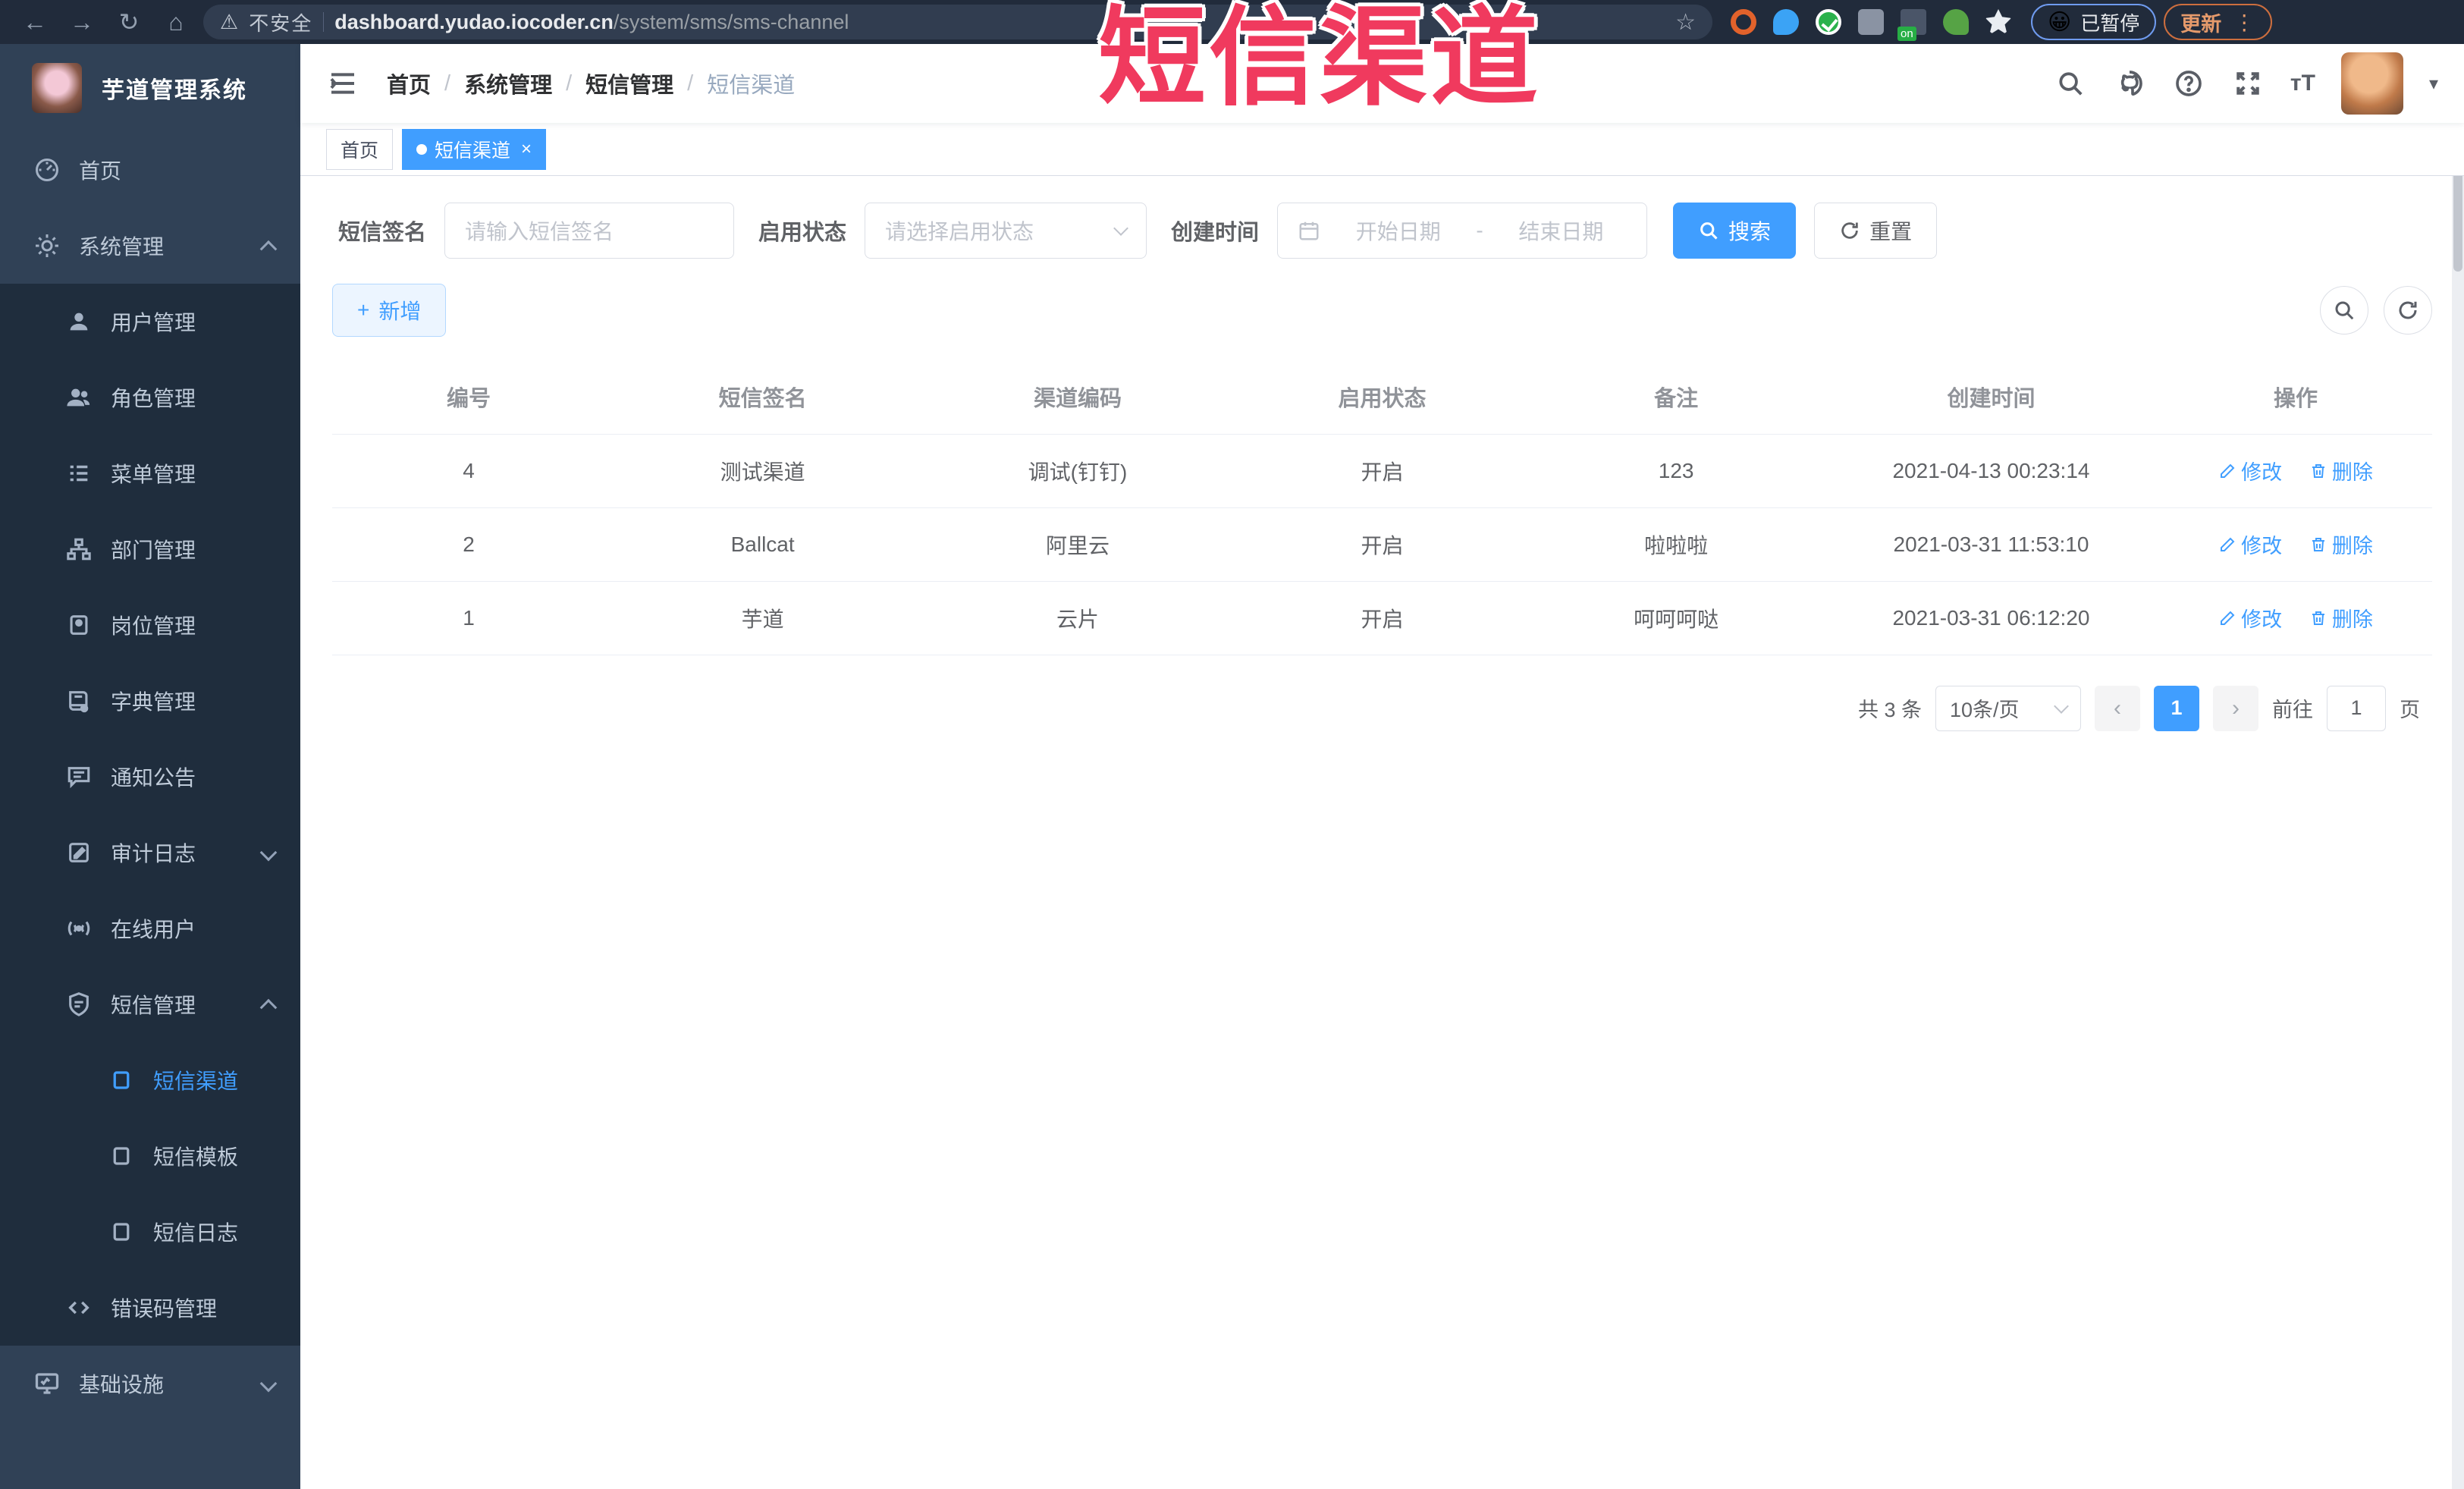  I want to click on github-icon, so click(2129, 83).